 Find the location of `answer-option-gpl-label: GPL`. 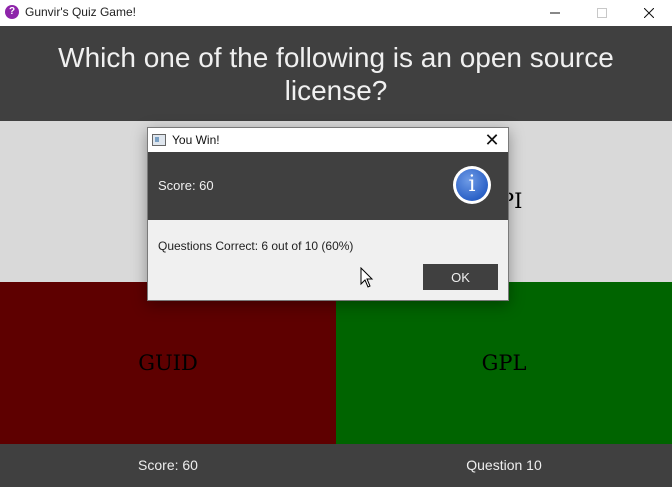

answer-option-gpl-label: GPL is located at coordinates (504, 363).